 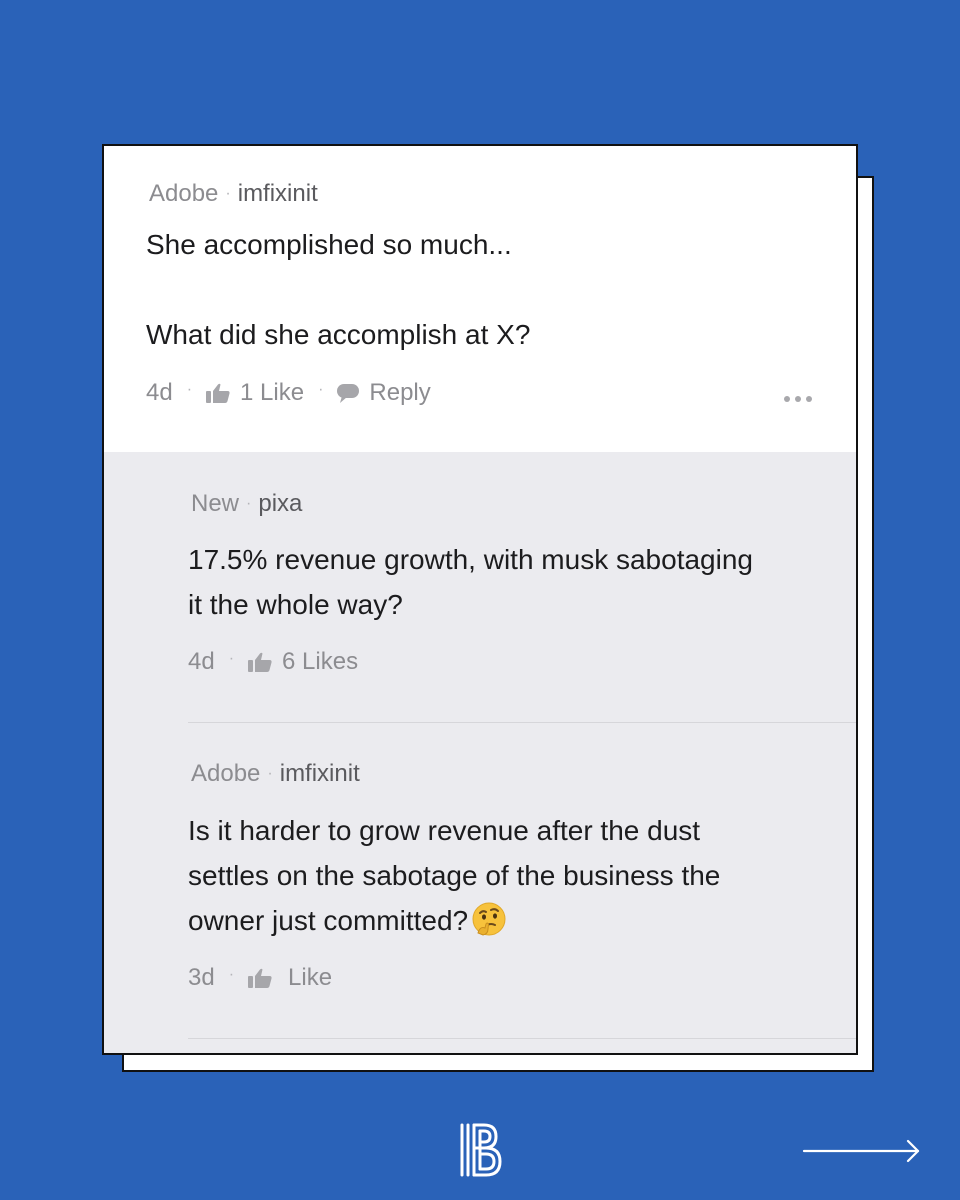 I want to click on reply-username: imfixinit, so click(x=320, y=773).